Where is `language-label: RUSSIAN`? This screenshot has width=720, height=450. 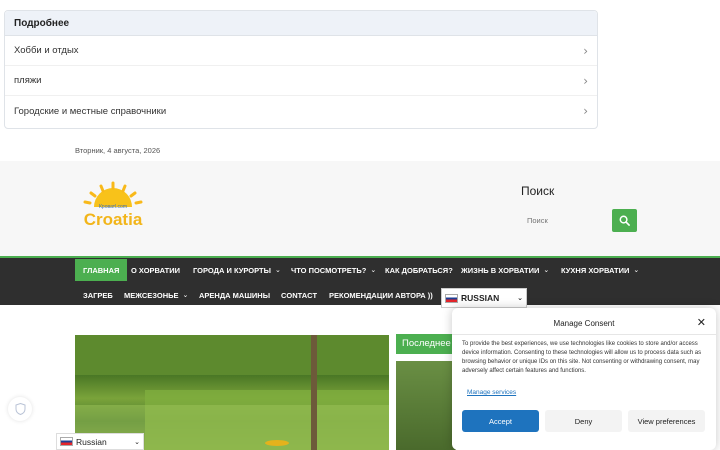 language-label: RUSSIAN is located at coordinates (480, 298).